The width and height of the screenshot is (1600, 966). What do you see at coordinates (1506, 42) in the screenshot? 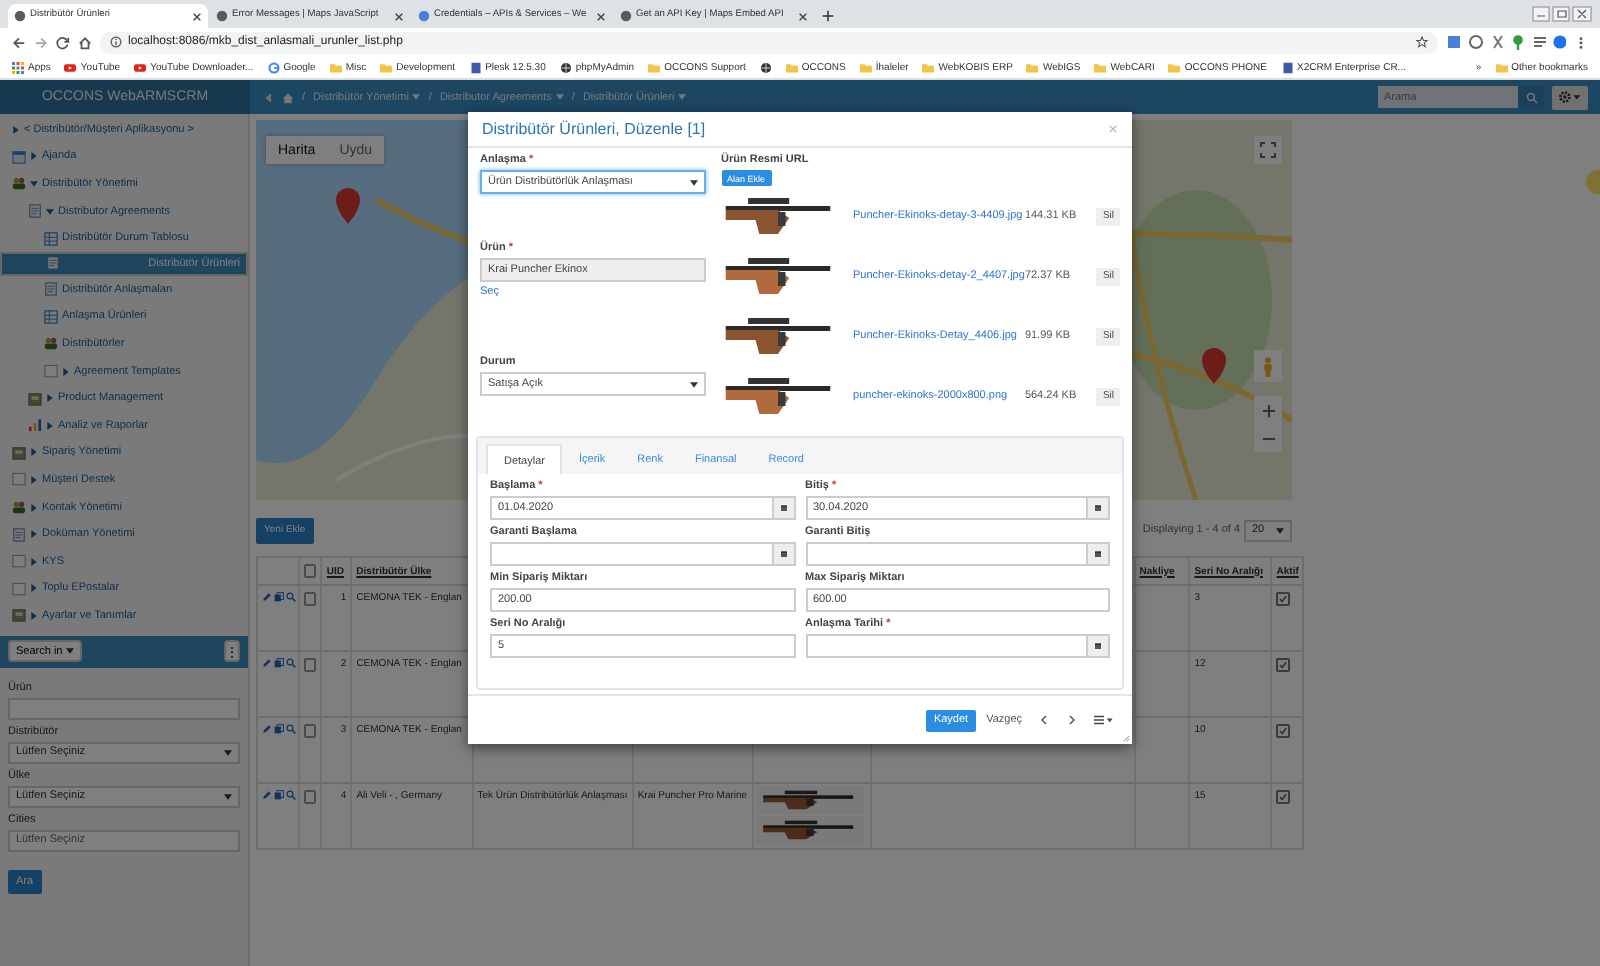
I see `extension-icons-drawing` at bounding box center [1506, 42].